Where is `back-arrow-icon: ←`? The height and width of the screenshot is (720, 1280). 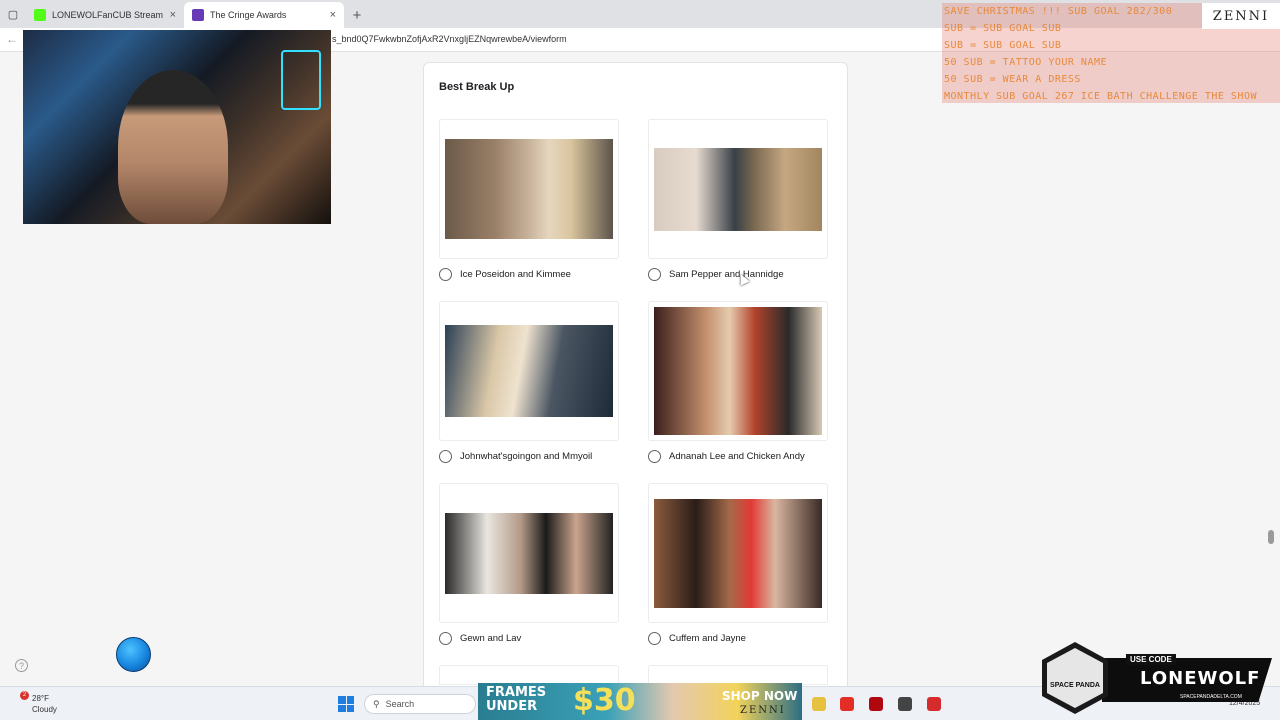
back-arrow-icon: ← is located at coordinates (12, 39).